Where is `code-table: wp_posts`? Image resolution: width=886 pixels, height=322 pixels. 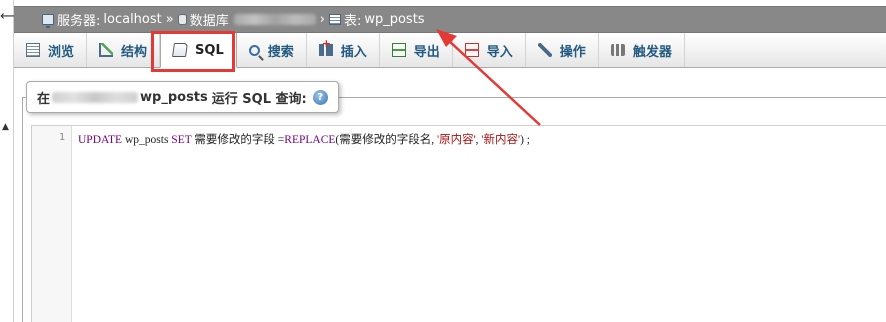
code-table: wp_posts is located at coordinates (147, 140).